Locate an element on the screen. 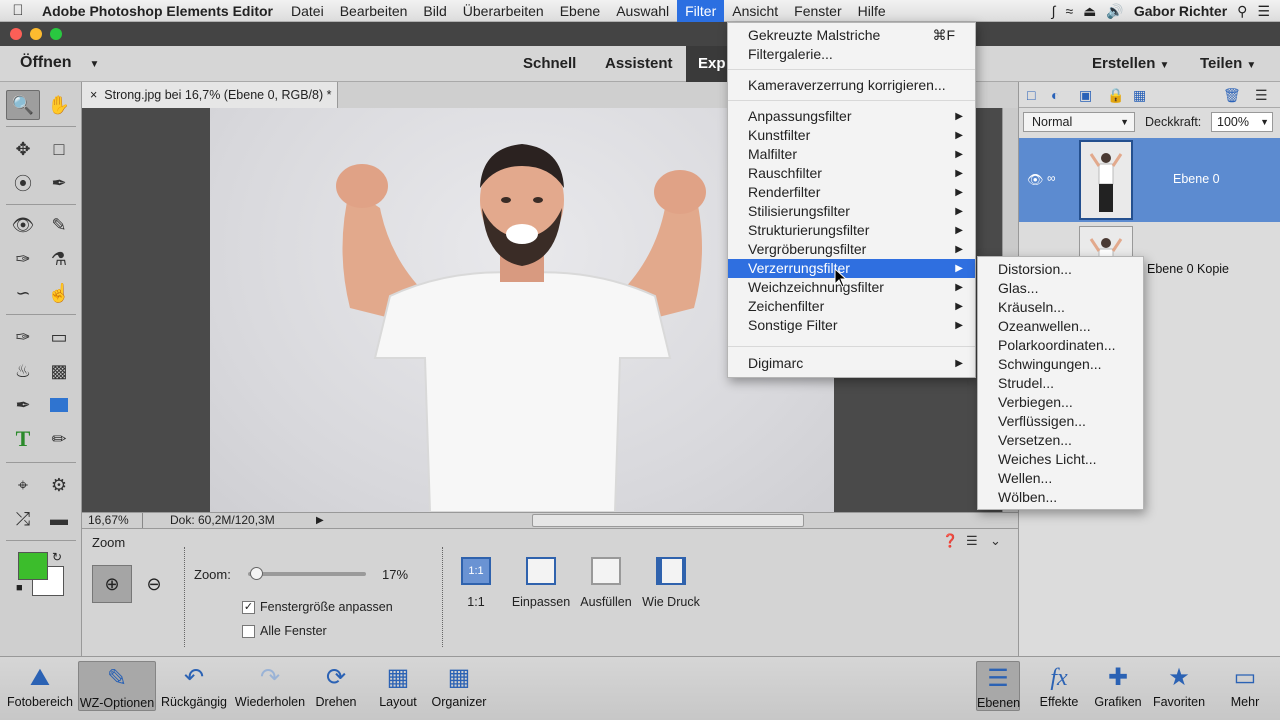 Image resolution: width=1280 pixels, height=720 pixels. pencil-tool-icon: ✏ is located at coordinates (59, 439).